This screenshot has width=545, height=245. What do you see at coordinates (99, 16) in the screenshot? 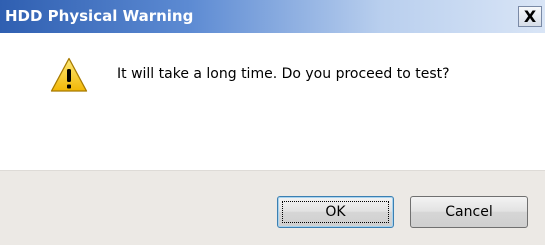
I see `dialog-title: HDD Physical Warning` at bounding box center [99, 16].